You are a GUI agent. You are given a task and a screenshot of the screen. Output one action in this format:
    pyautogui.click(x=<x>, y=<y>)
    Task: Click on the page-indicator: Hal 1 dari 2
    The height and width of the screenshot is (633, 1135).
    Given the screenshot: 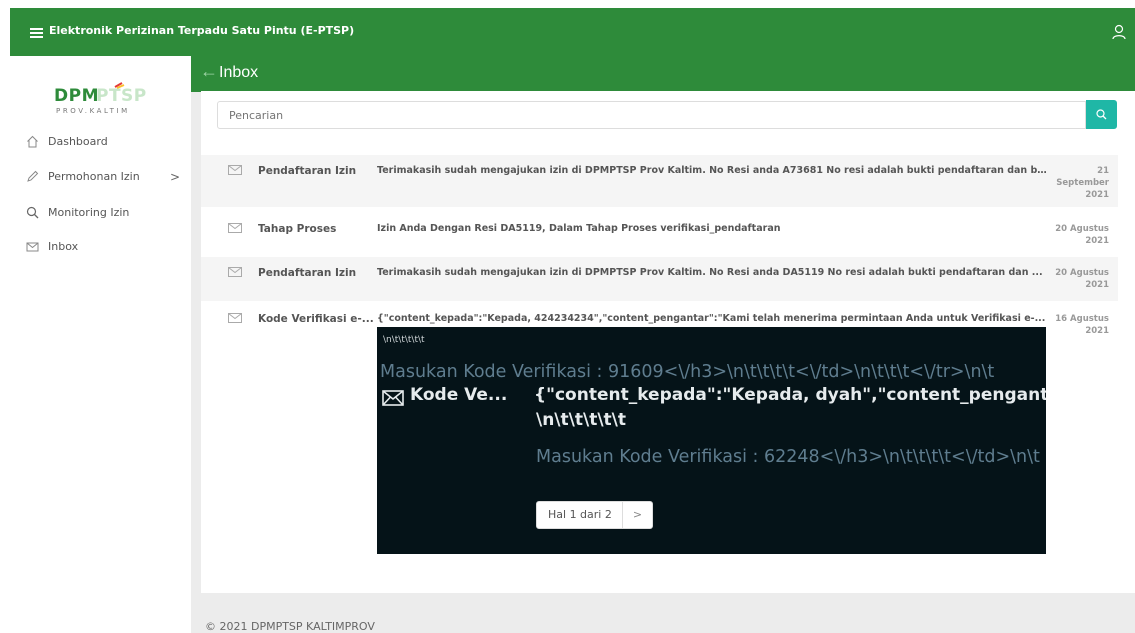 What is the action you would take?
    pyautogui.click(x=580, y=515)
    